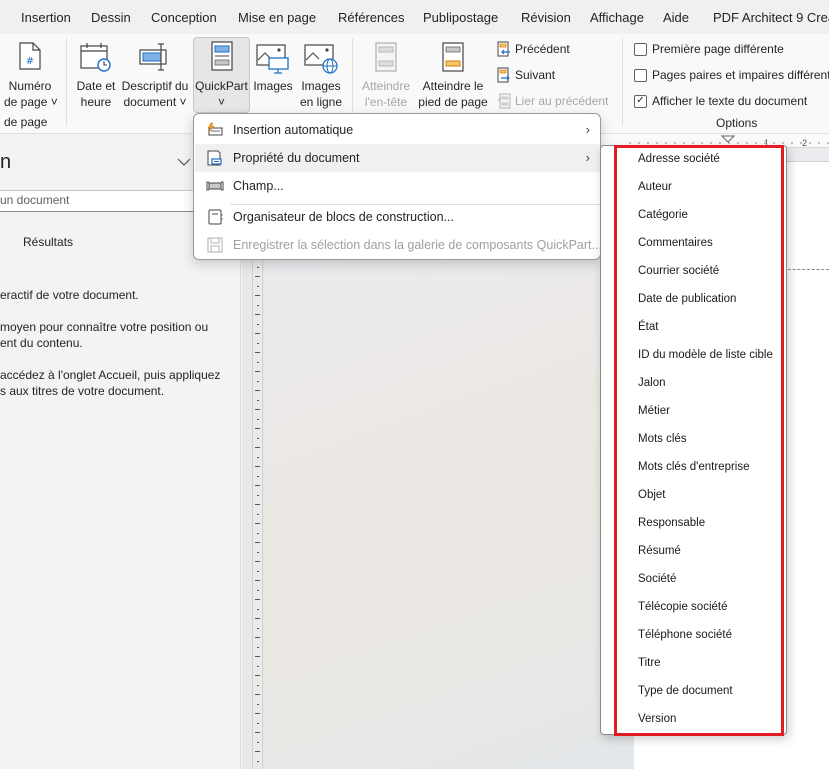 Image resolution: width=829 pixels, height=769 pixels. Describe the element at coordinates (648, 327) in the screenshot. I see `submenu-item: État` at that location.